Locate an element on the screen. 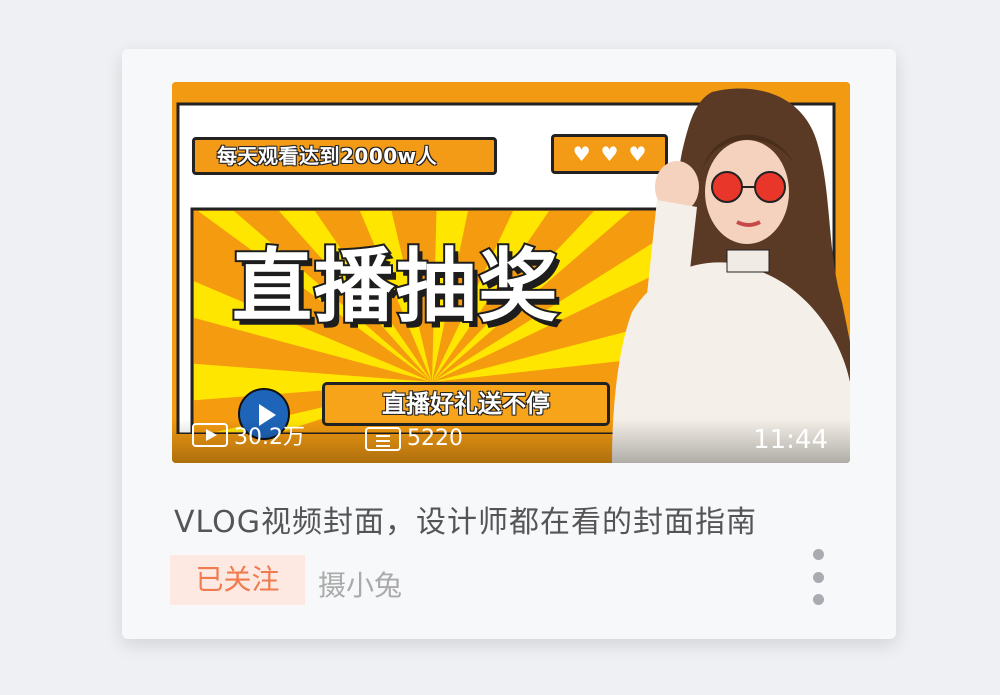 Image resolution: width=1000 pixels, height=695 pixels. headline-text: 直播抽奖 is located at coordinates (395, 286).